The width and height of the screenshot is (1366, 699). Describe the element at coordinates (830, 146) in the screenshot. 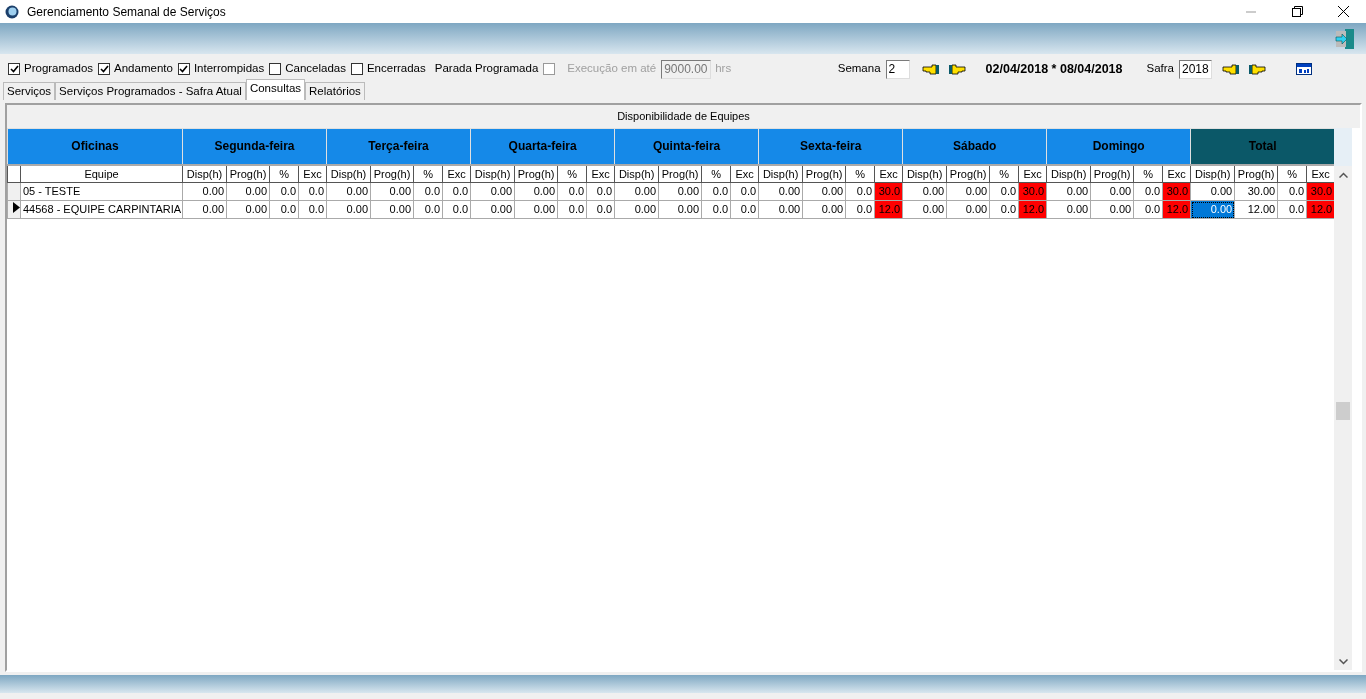

I see `group-header: Sexta-feira` at that location.